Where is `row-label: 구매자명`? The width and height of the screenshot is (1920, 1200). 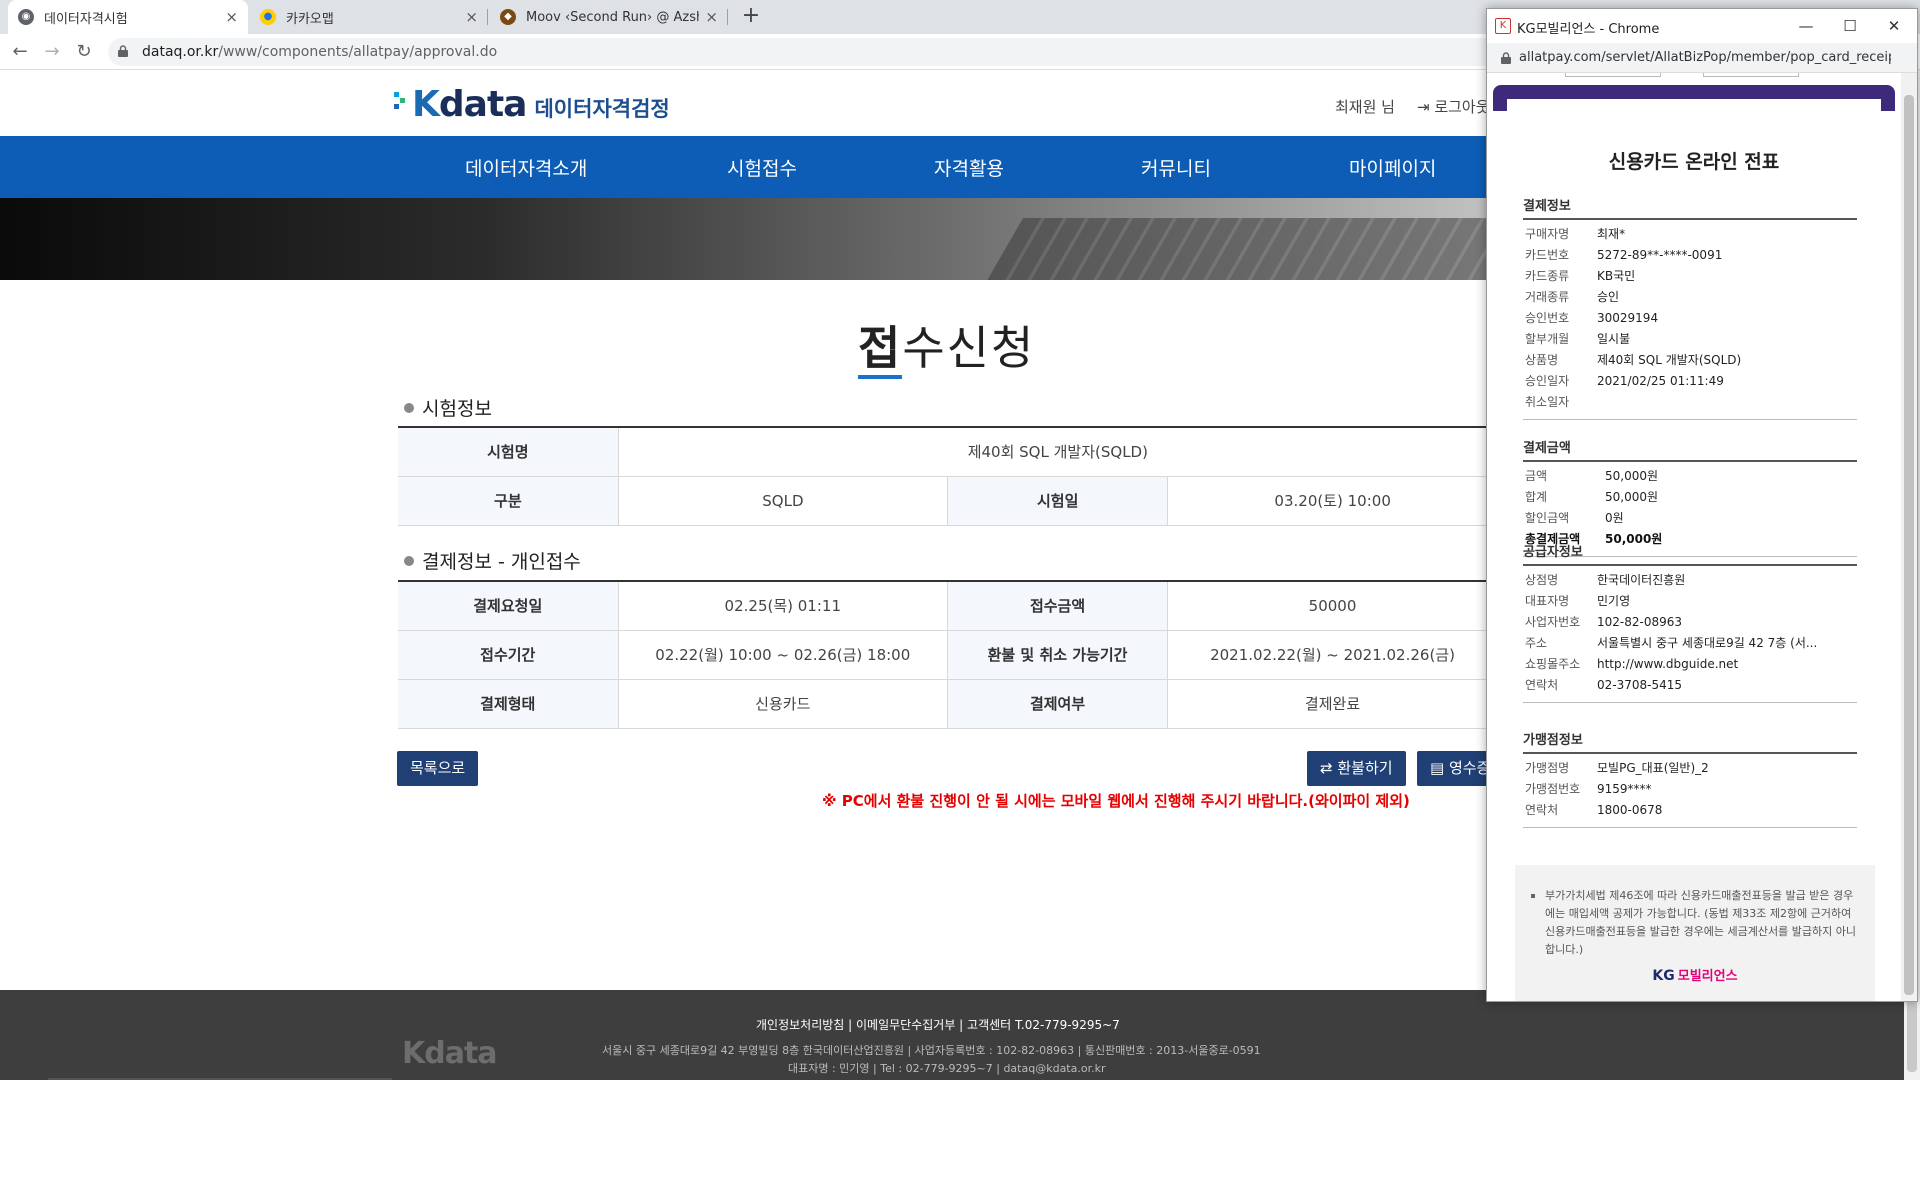 row-label: 구매자명 is located at coordinates (1547, 234).